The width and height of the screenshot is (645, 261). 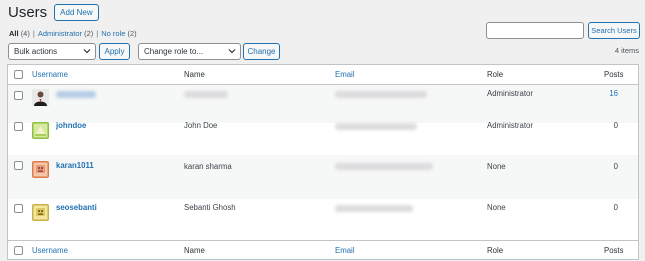 What do you see at coordinates (76, 12) in the screenshot?
I see `add-new-button: Add New` at bounding box center [76, 12].